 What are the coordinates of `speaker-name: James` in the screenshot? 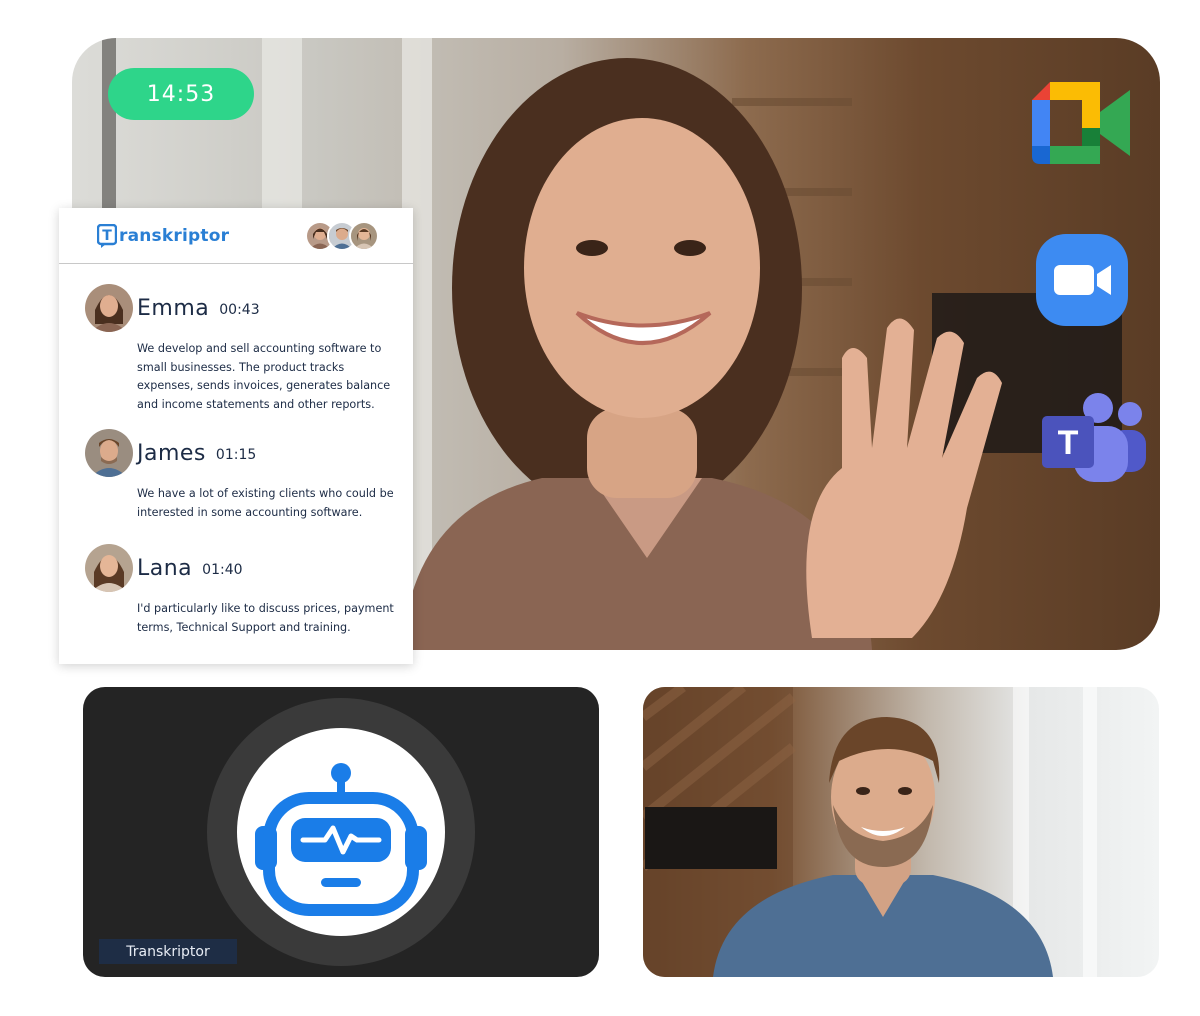 It's located at (171, 453).